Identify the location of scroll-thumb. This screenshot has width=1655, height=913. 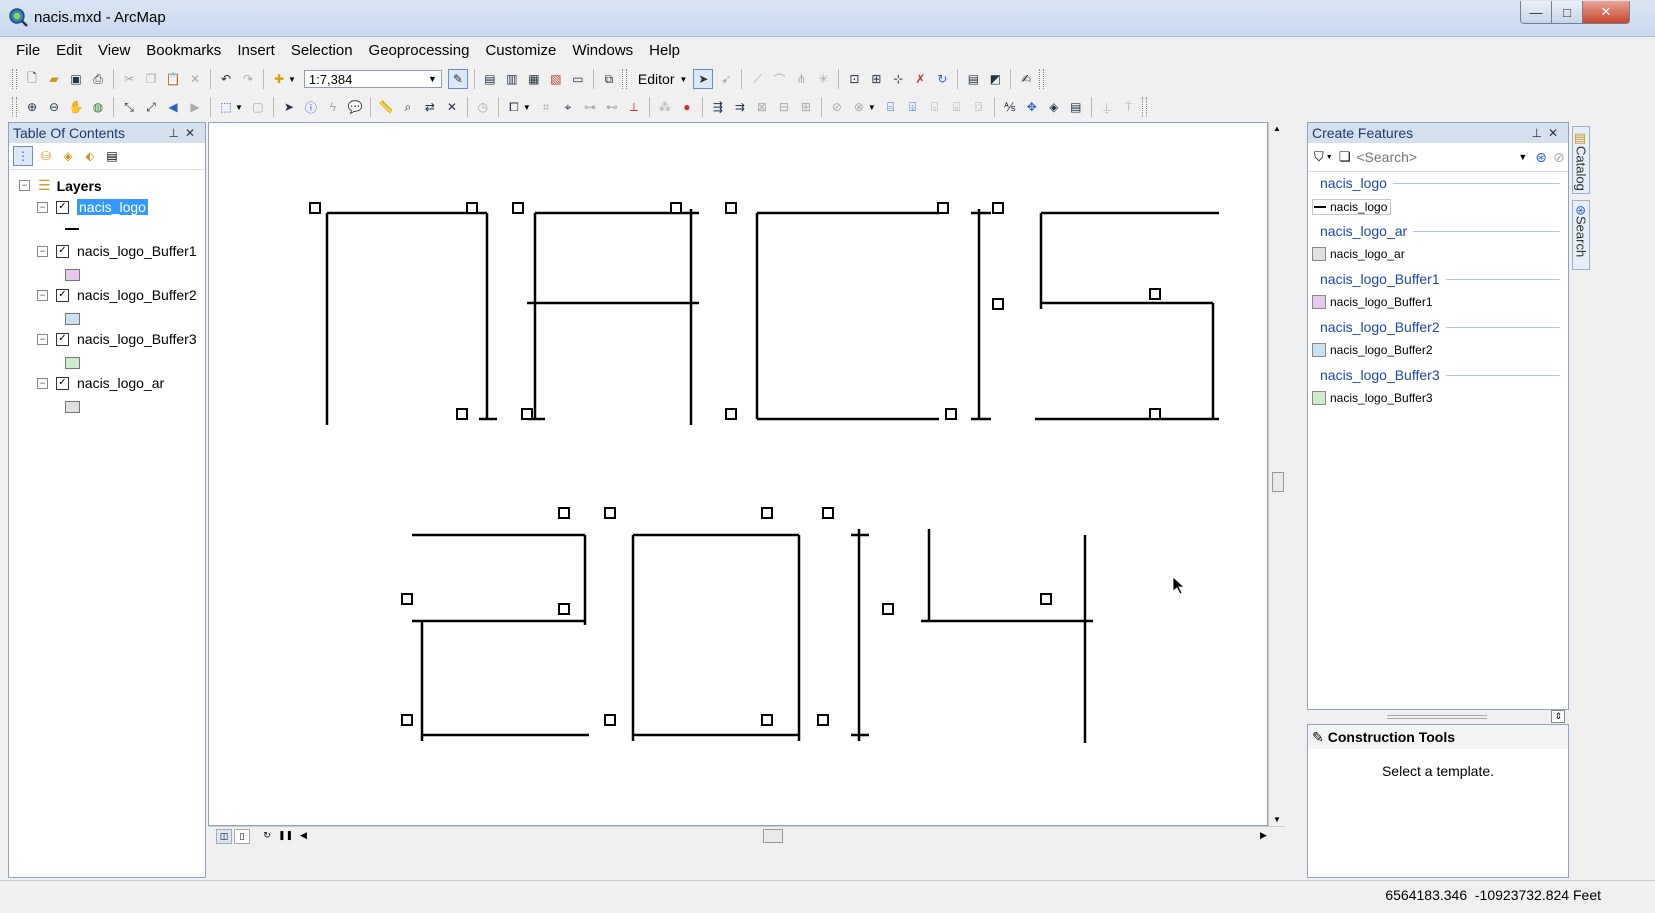
(773, 836).